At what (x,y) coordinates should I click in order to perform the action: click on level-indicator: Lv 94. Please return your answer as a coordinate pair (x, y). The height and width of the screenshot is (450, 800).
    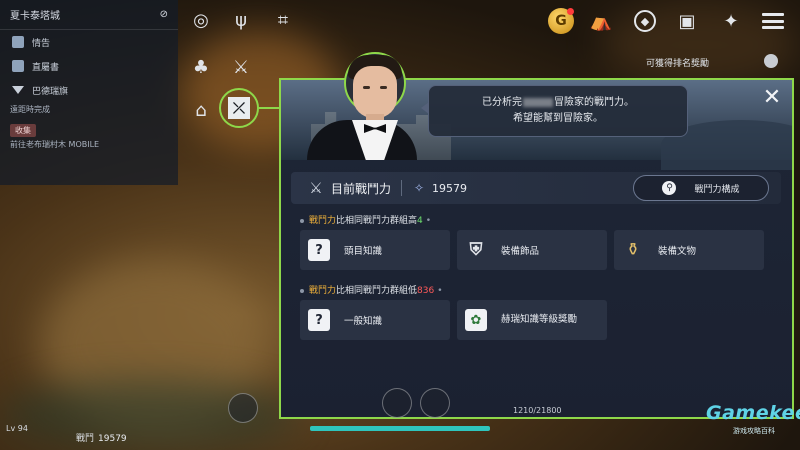
    Looking at the image, I should click on (17, 428).